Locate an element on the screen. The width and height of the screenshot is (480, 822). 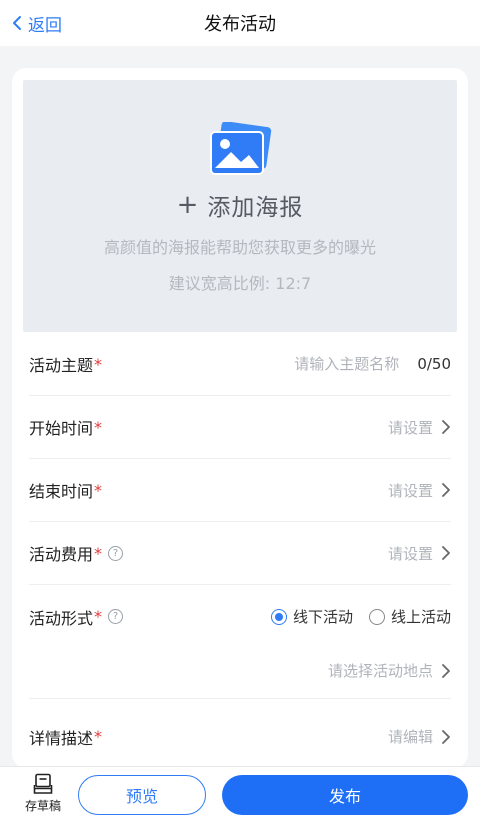
end-time-row: 结束时间 * 请设置 is located at coordinates (240, 490).